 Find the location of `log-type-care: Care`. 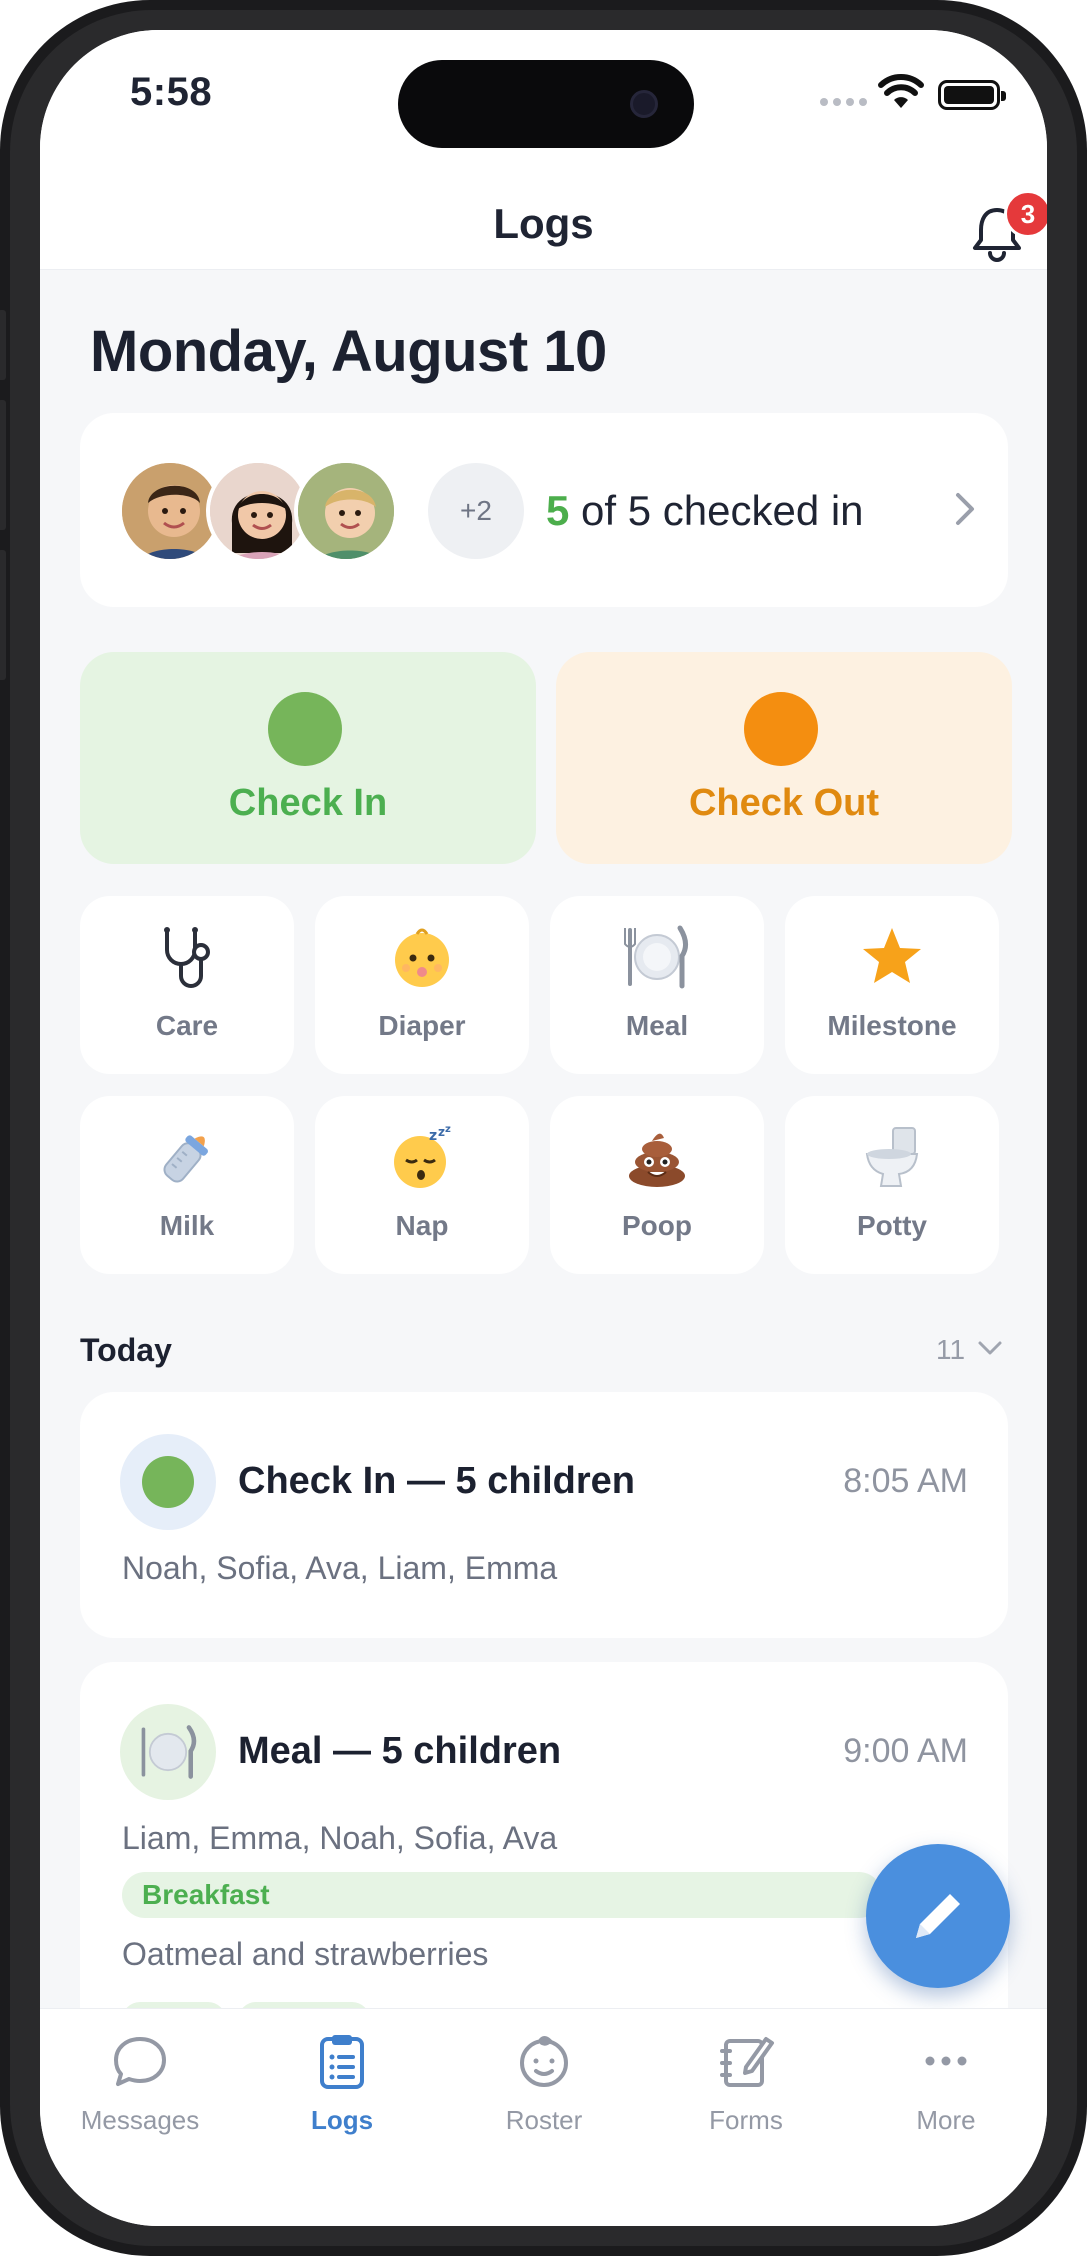

log-type-care: Care is located at coordinates (187, 985).